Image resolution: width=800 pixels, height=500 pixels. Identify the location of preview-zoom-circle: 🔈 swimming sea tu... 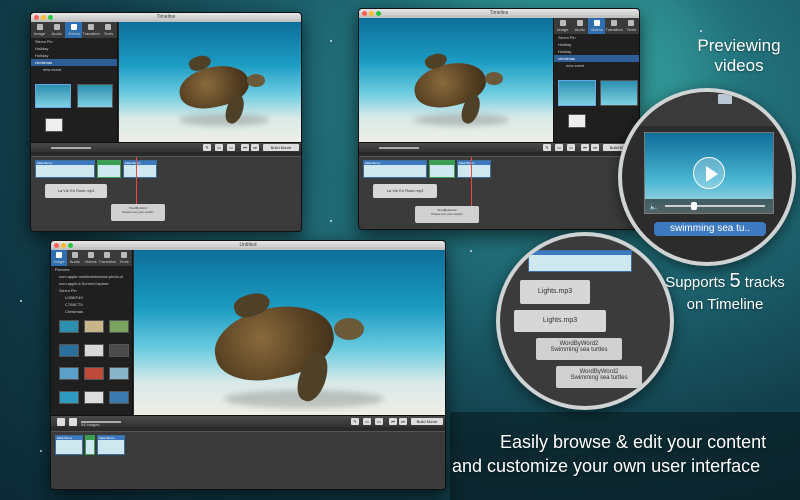
(707, 177).